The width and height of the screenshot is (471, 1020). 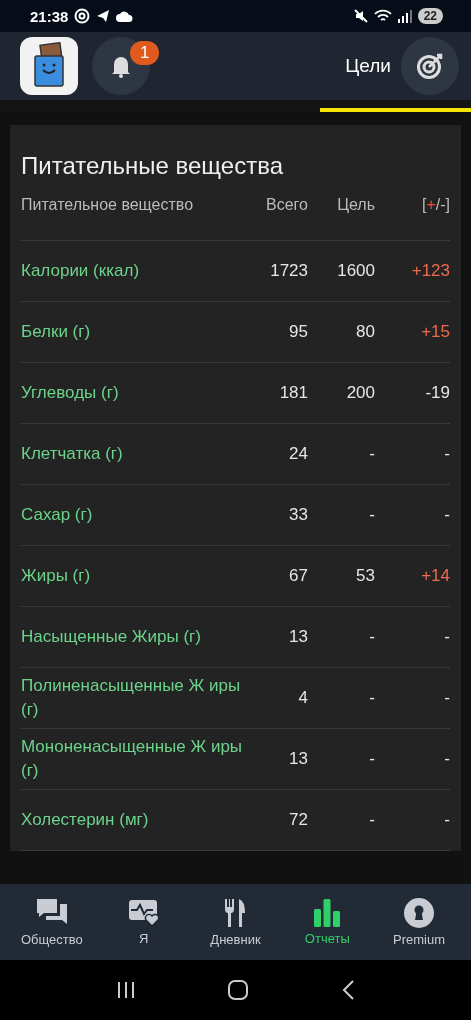 I want to click on nav-tab: Premium, so click(x=419, y=922).